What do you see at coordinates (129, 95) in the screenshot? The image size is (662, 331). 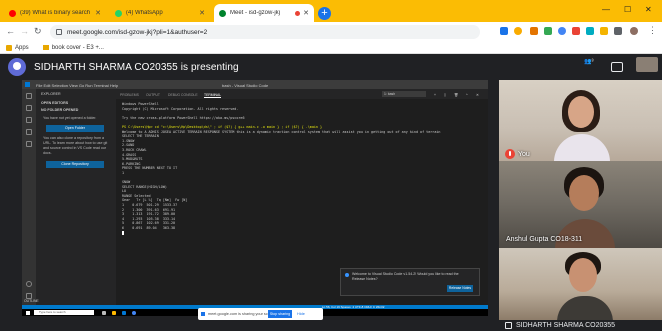 I see `tab-problems: PROBLEMS` at bounding box center [129, 95].